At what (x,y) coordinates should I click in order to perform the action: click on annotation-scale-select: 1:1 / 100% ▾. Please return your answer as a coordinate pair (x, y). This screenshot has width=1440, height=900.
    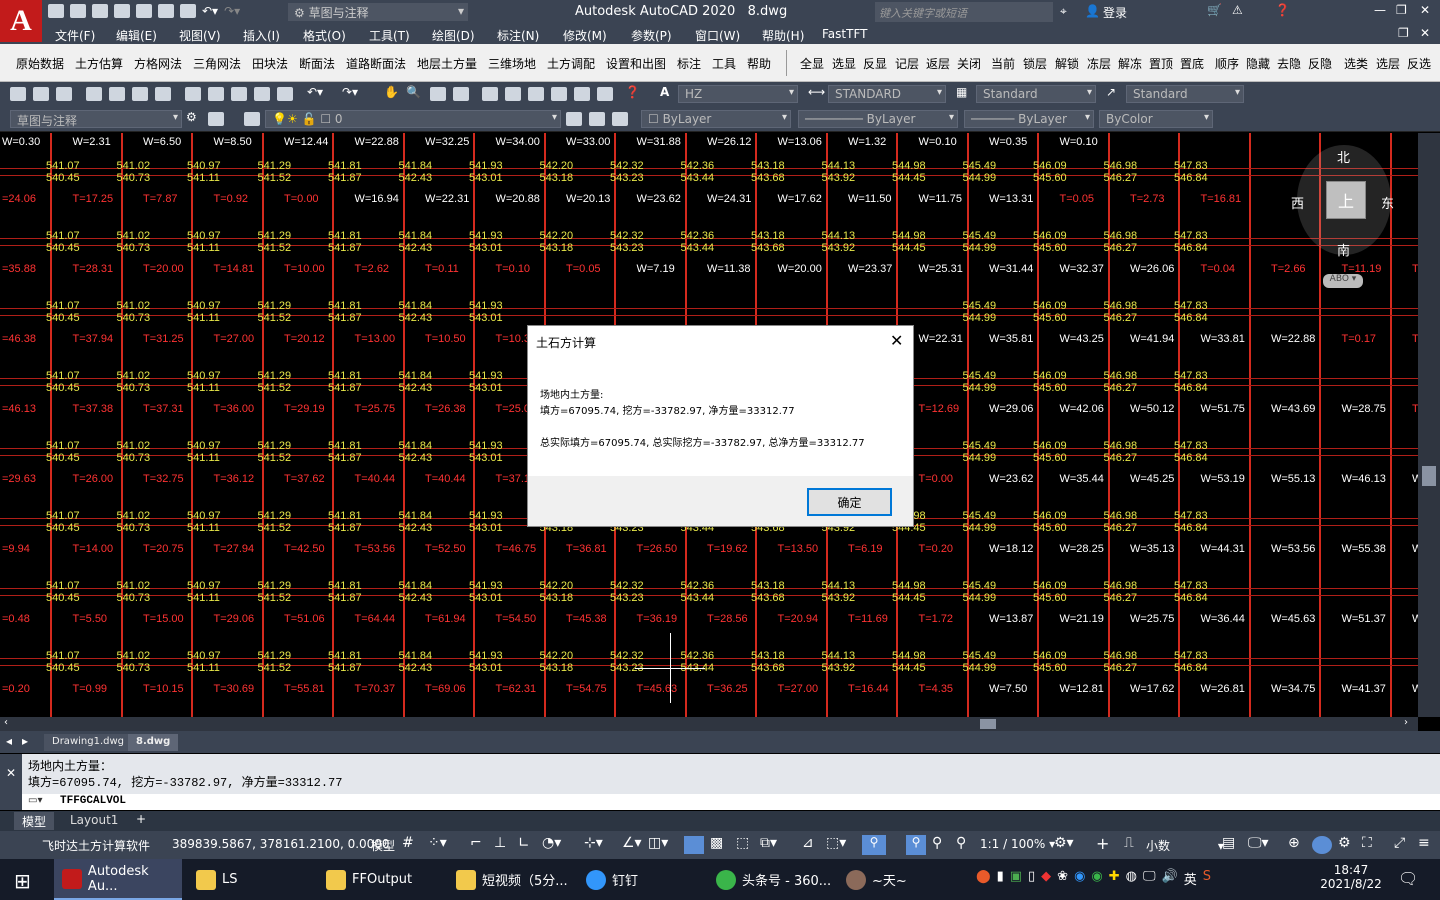
    Looking at the image, I should click on (1017, 844).